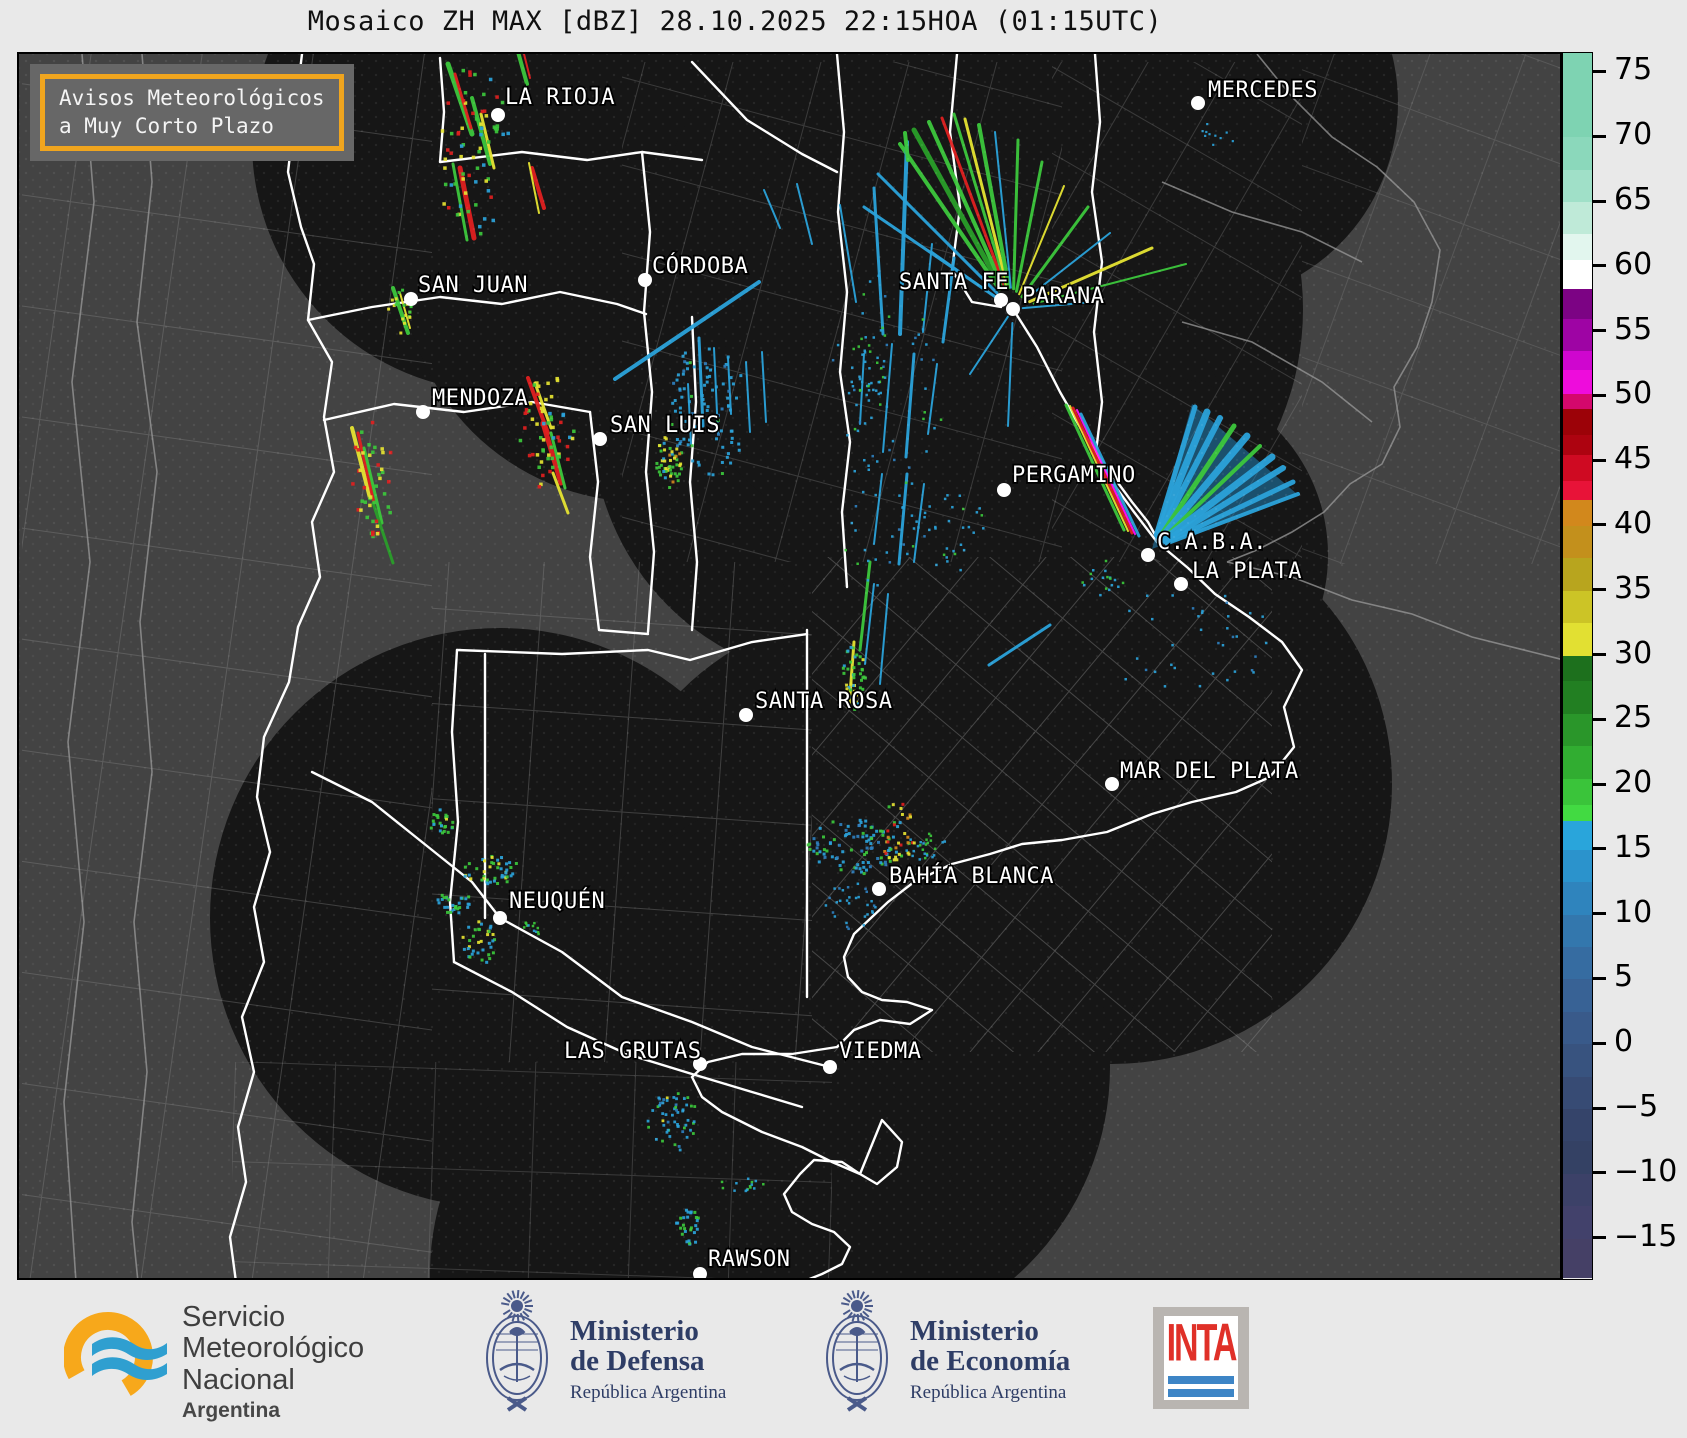 This screenshot has width=1687, height=1438. What do you see at coordinates (1646, 1171) in the screenshot?
I see `colorbar-tick-label: −10` at bounding box center [1646, 1171].